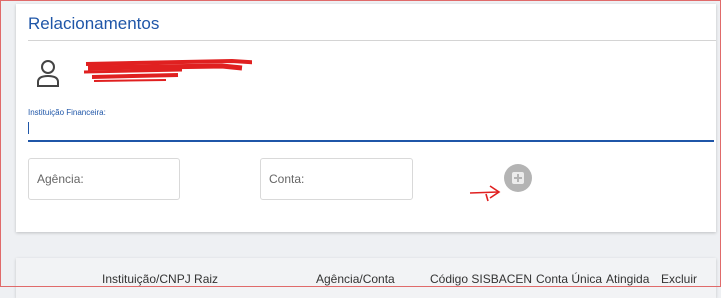 The image size is (721, 298). Describe the element at coordinates (167, 70) in the screenshot. I see `redacted-name-scribble` at that location.